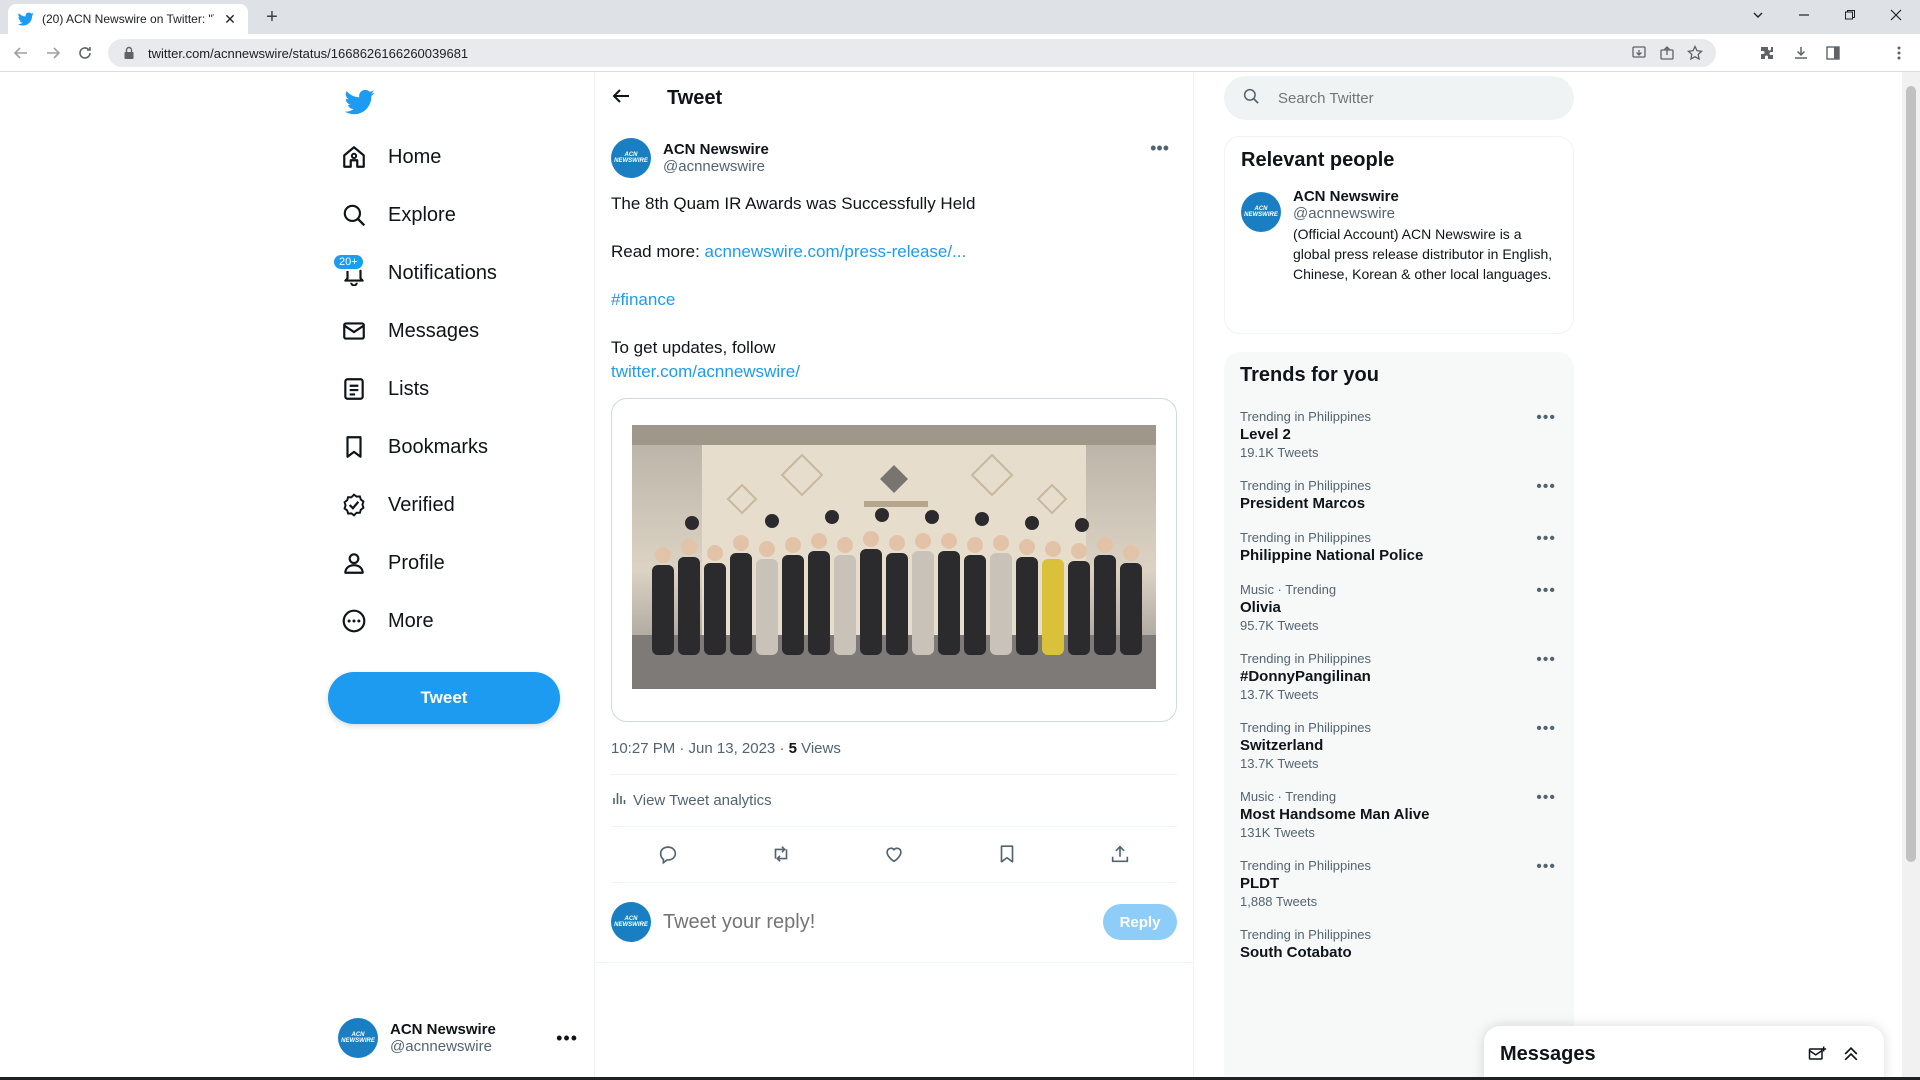  What do you see at coordinates (397, 505) in the screenshot?
I see `nav-verified: Verified` at bounding box center [397, 505].